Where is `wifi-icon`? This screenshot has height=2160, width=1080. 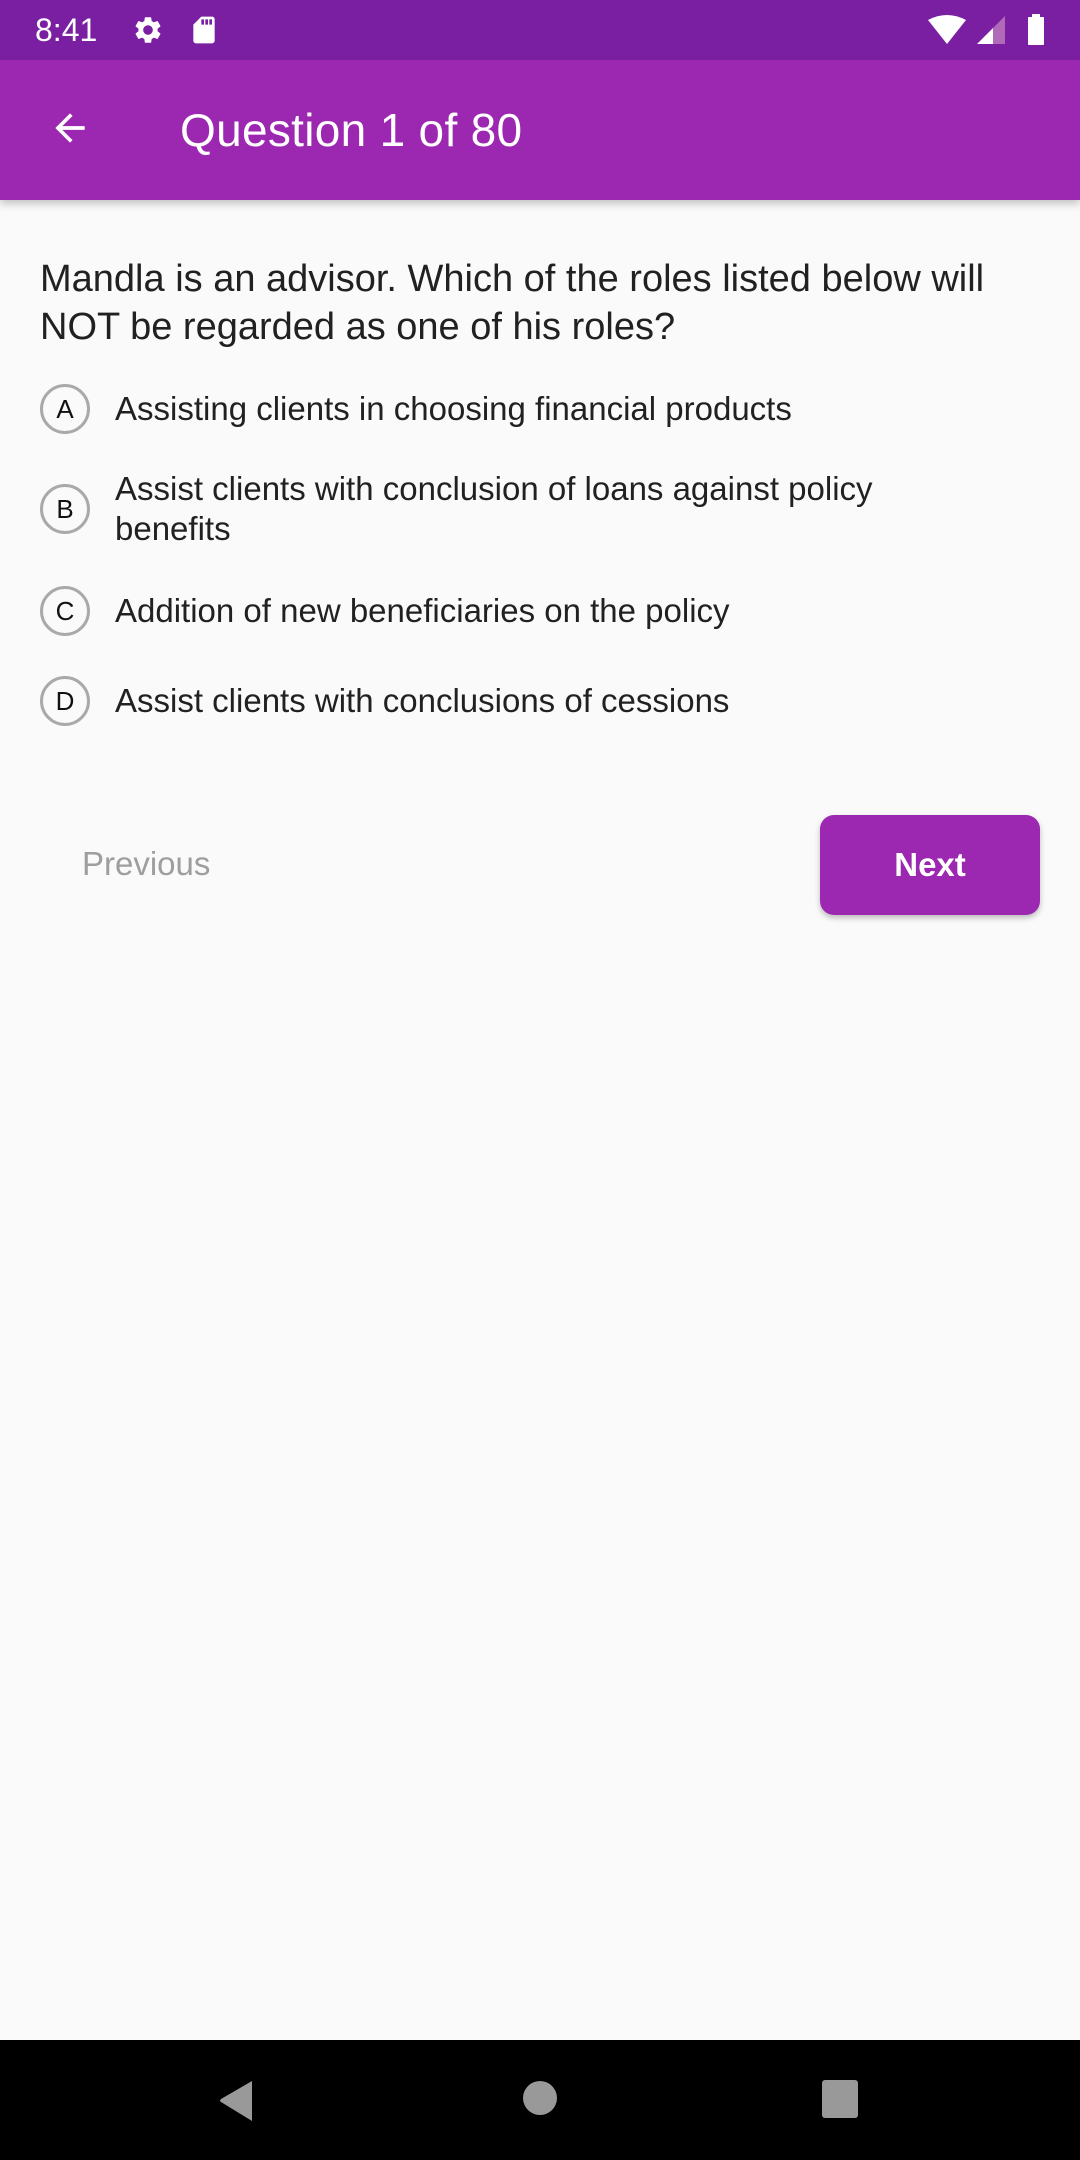 wifi-icon is located at coordinates (947, 30).